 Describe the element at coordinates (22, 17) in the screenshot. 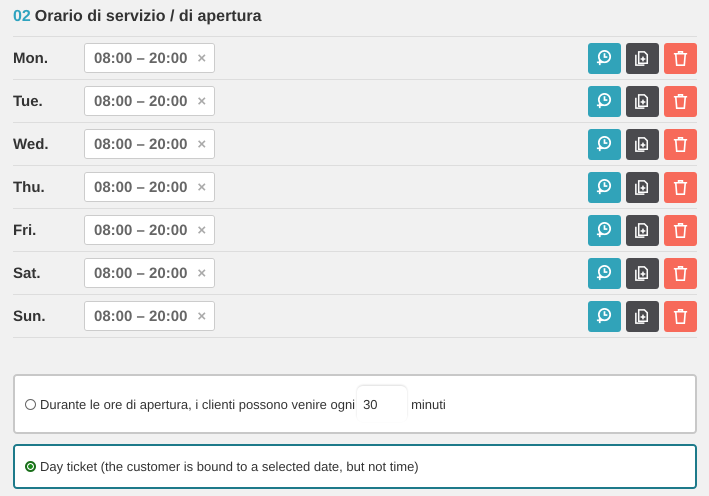

I see `section-number: 02` at that location.